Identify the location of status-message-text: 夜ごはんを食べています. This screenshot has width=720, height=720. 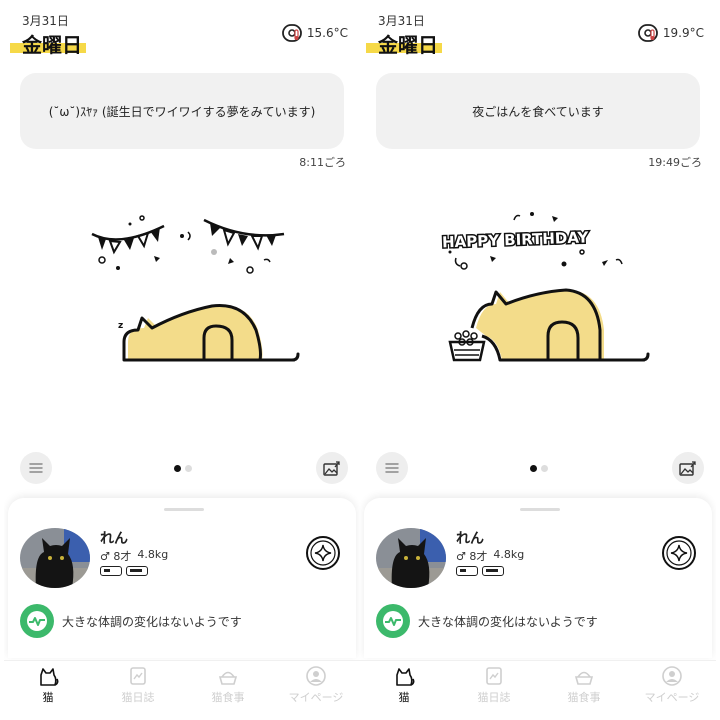
(538, 111).